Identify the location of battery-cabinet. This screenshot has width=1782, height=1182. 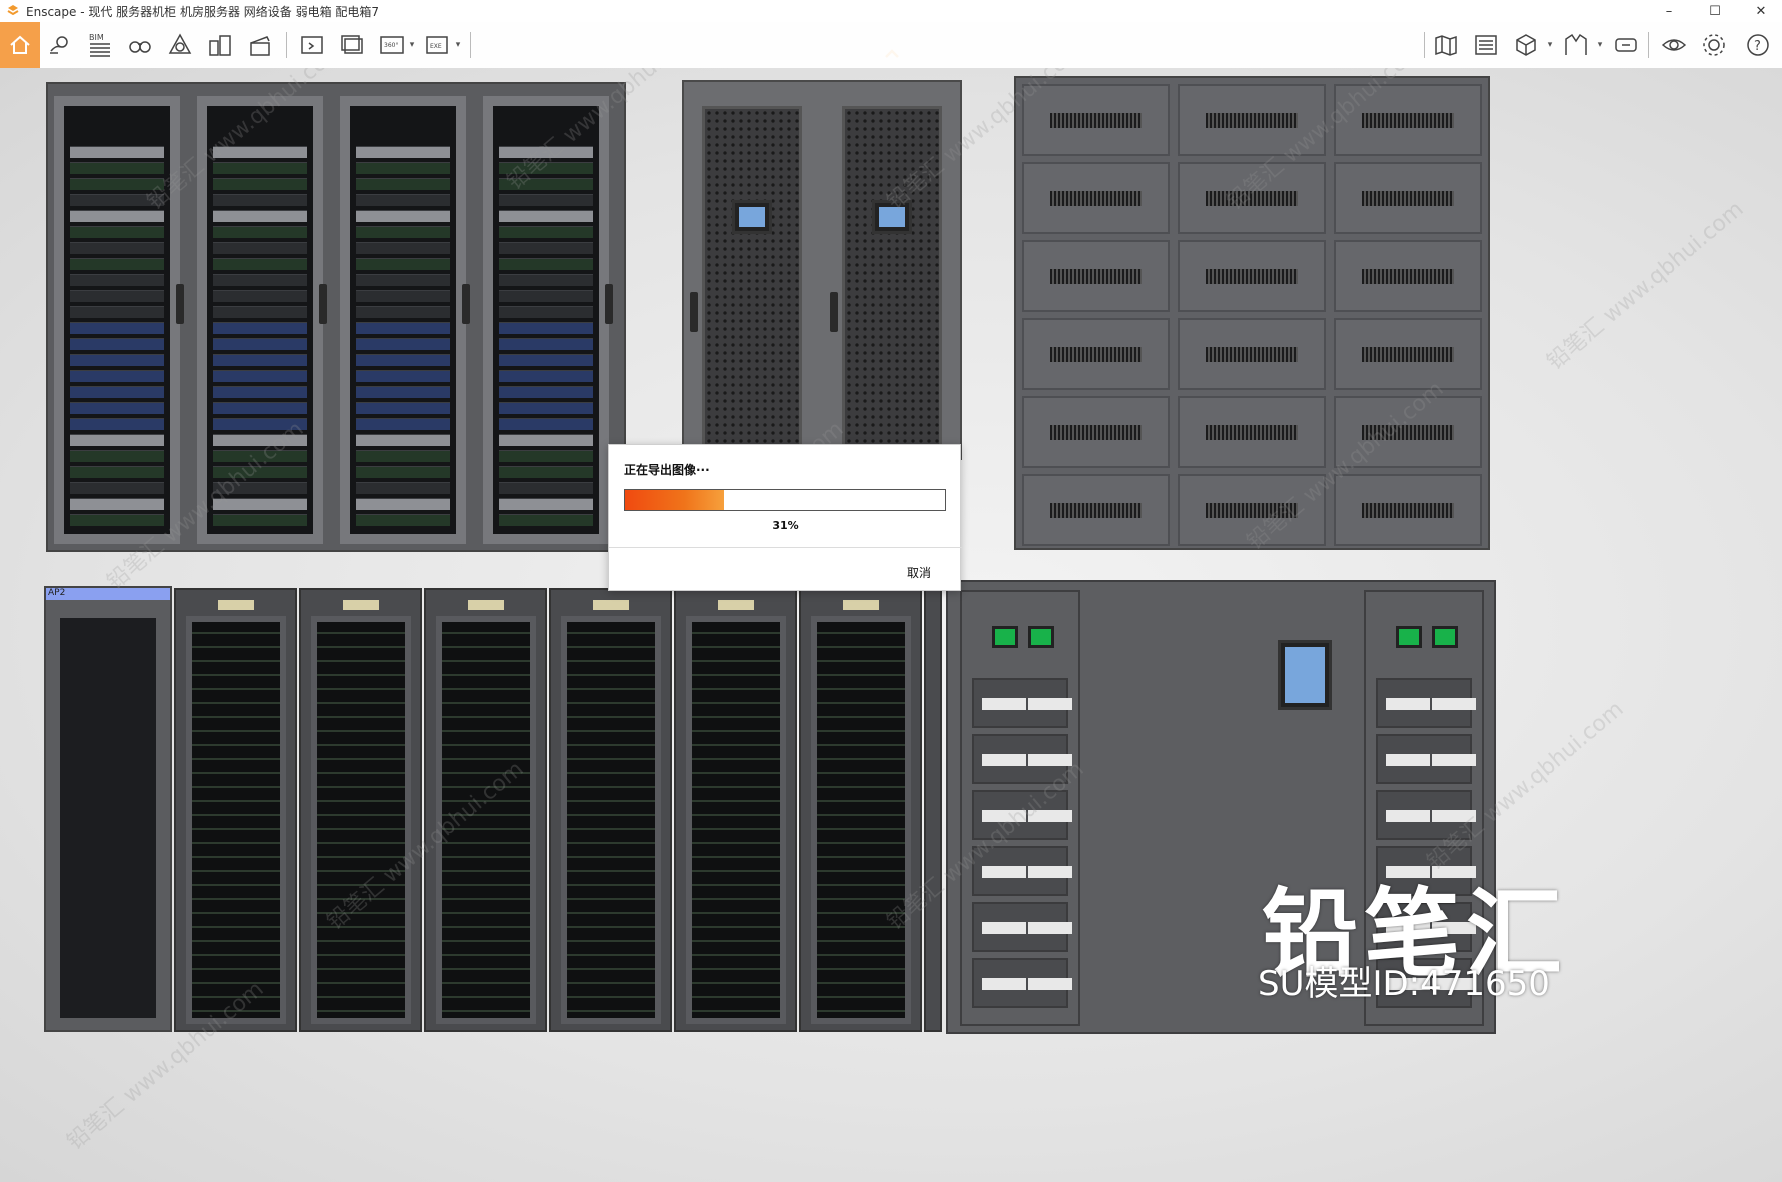
(1252, 313).